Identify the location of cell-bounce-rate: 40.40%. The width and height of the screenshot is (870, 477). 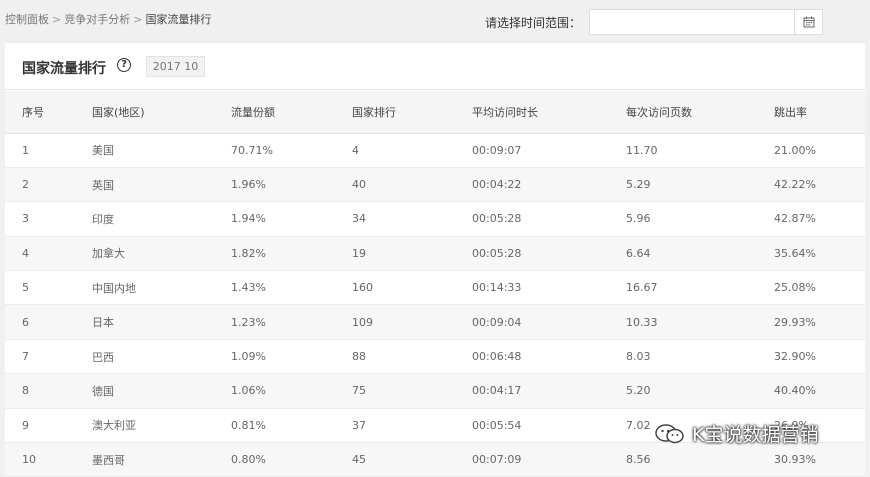
(795, 391).